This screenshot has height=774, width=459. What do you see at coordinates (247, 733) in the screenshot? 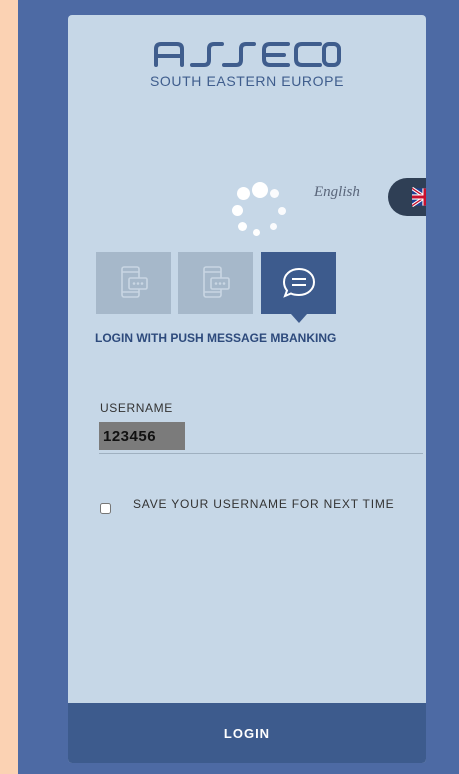
I see `login-button: LOGIN` at bounding box center [247, 733].